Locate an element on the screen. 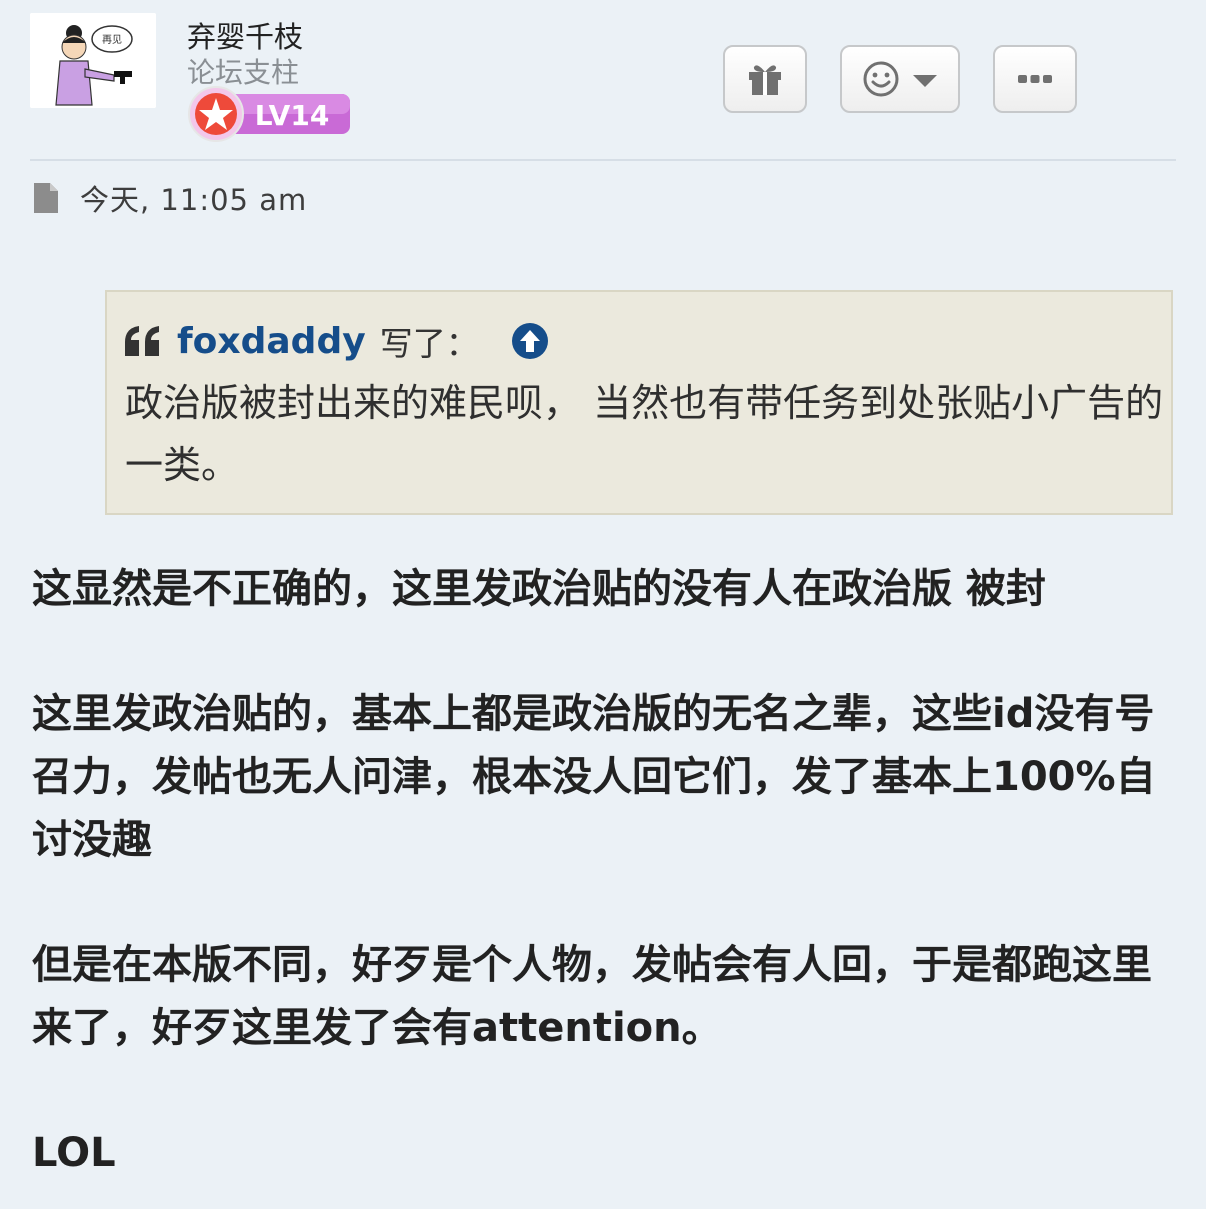 This screenshot has width=1206, height=1209. gift-icon is located at coordinates (765, 80).